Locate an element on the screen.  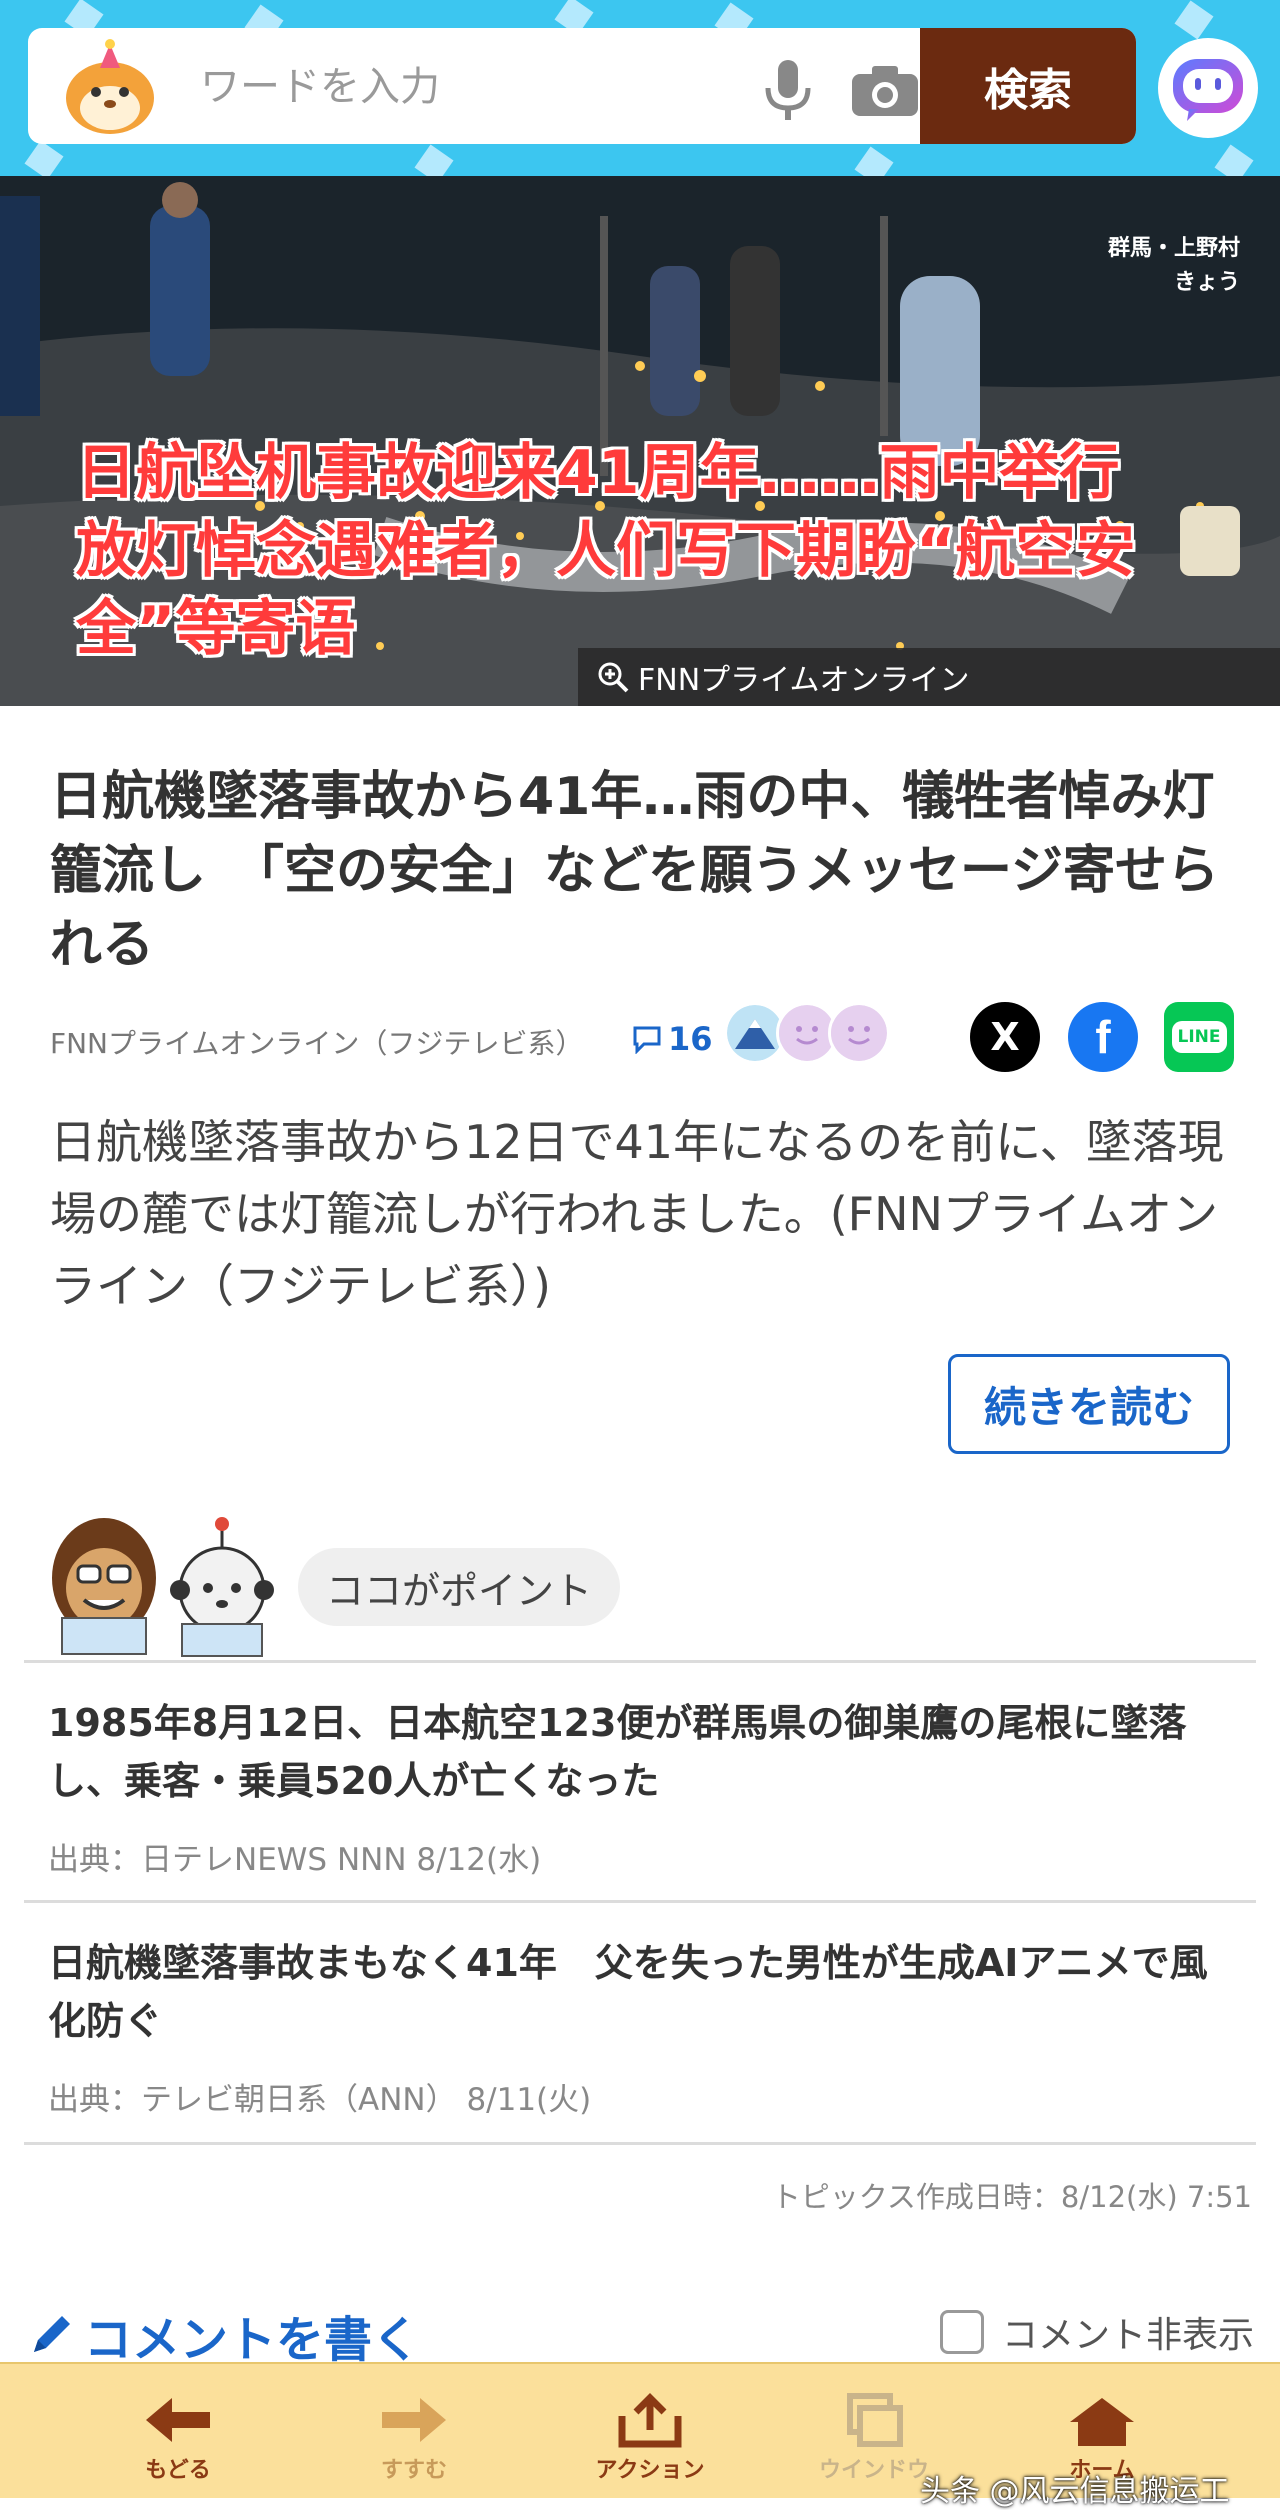
nav-forward-button: すすむ is located at coordinates (414, 2438).